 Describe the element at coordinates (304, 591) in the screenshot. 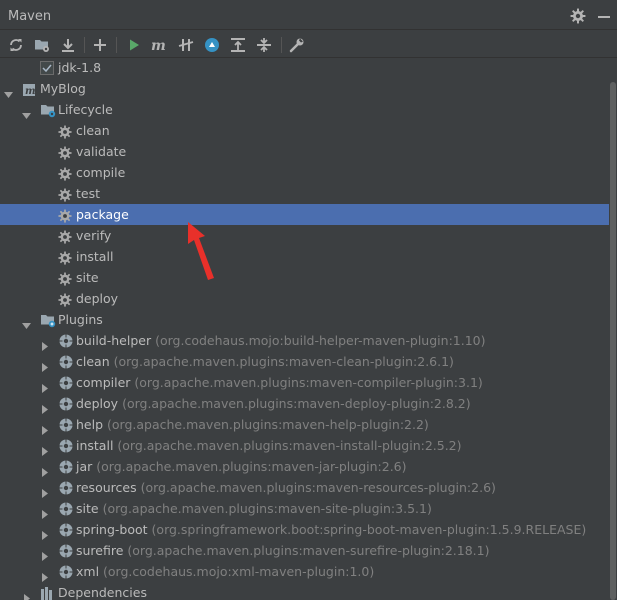

I see `tree-item-dependencies: Dependencies` at that location.